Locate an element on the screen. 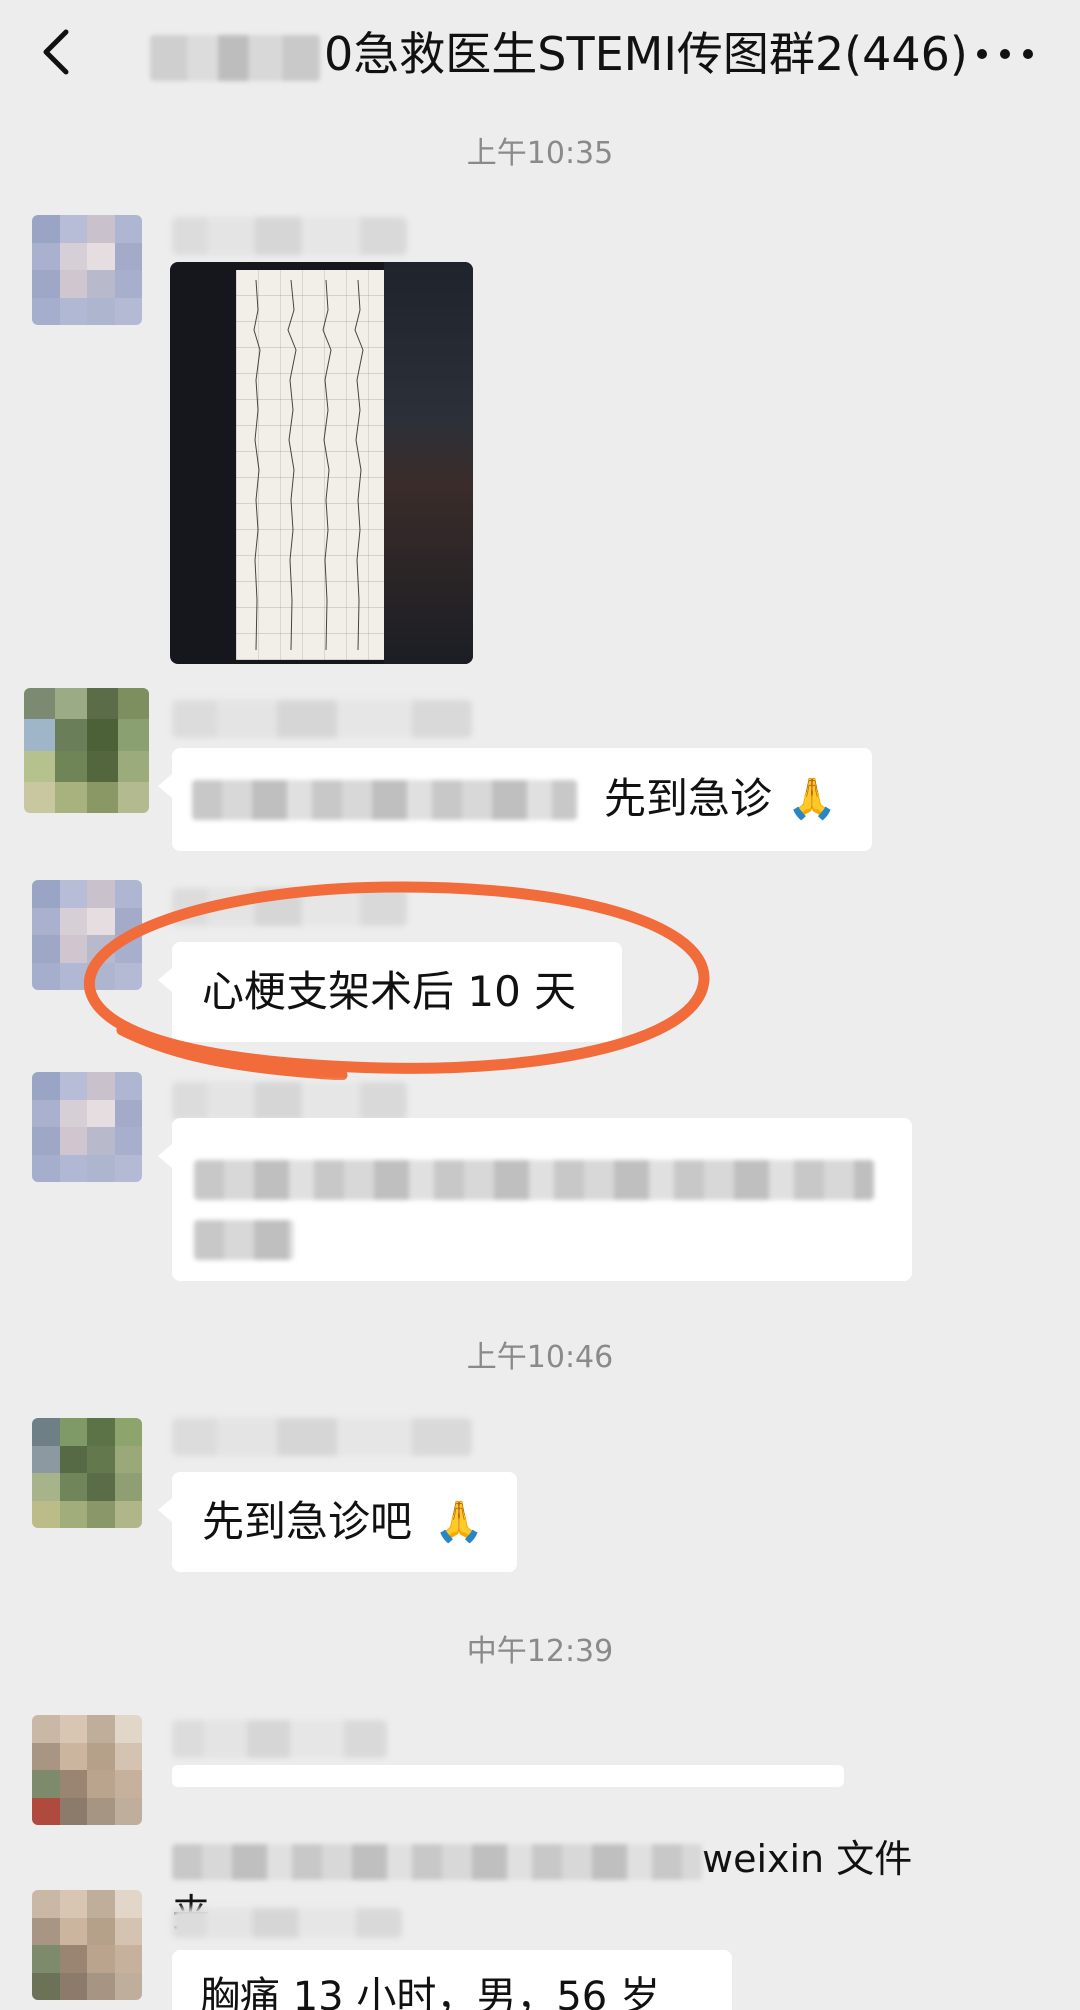 Image resolution: width=1080 pixels, height=2010 pixels. background-scene is located at coordinates (428, 463).